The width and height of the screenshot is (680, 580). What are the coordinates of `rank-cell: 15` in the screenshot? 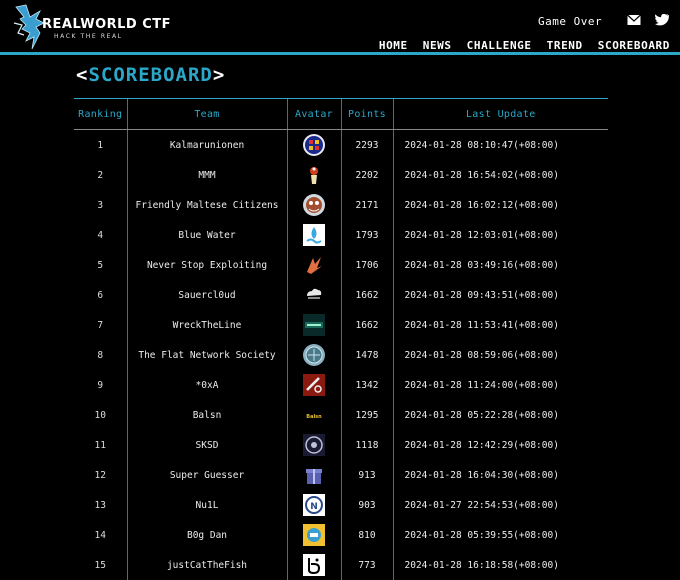 It's located at (101, 565).